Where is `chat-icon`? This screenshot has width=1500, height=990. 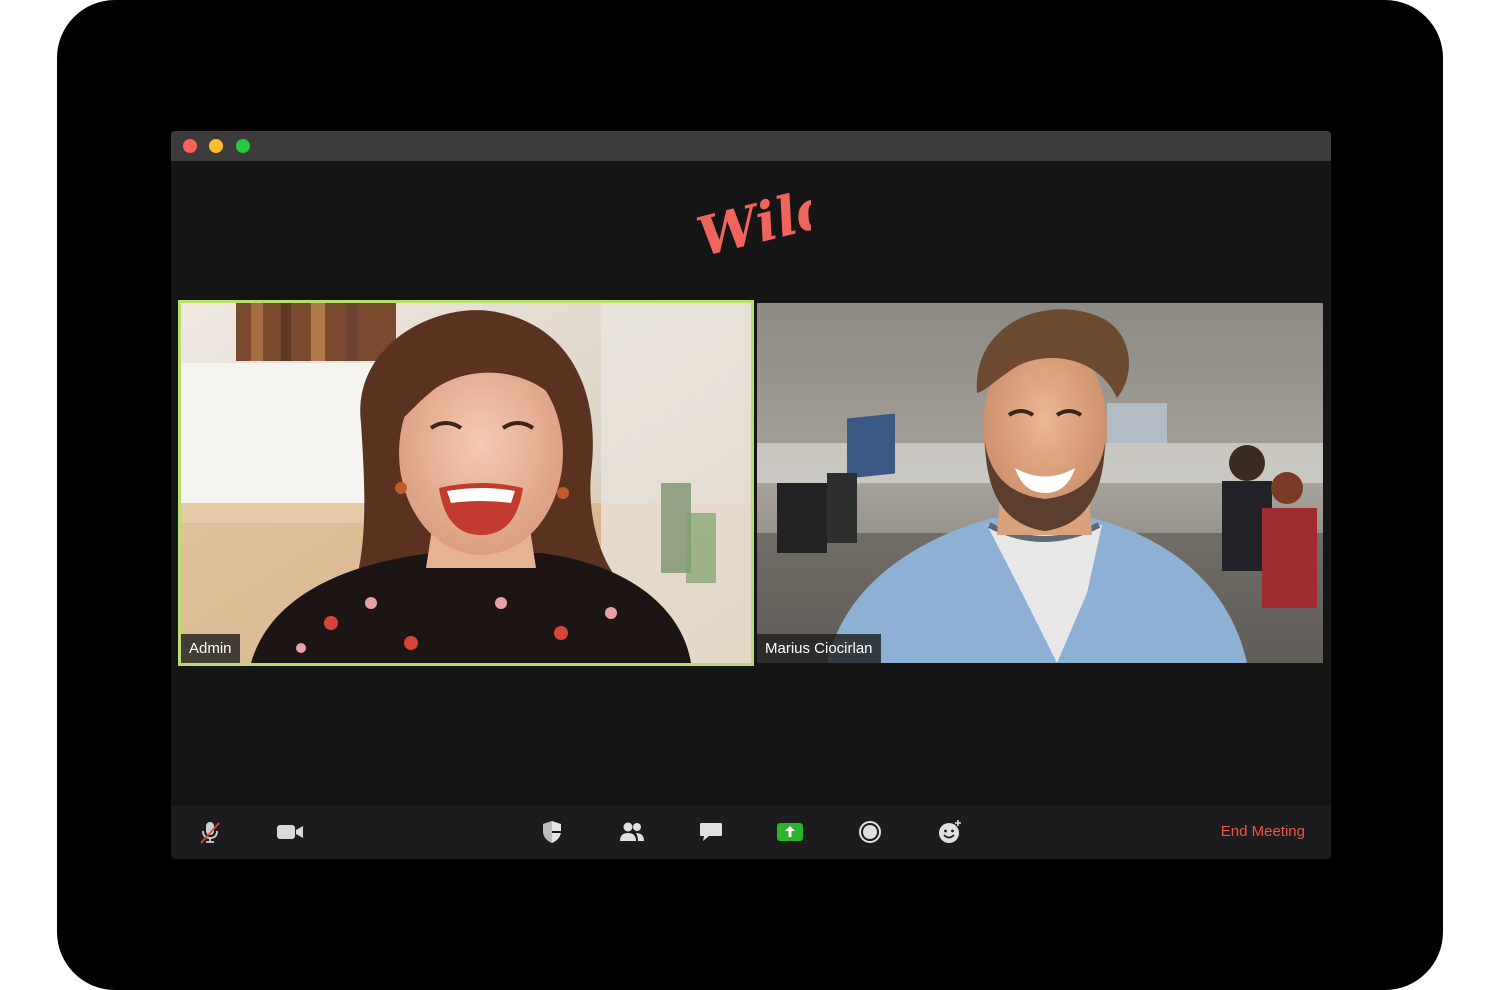
chat-icon is located at coordinates (711, 832).